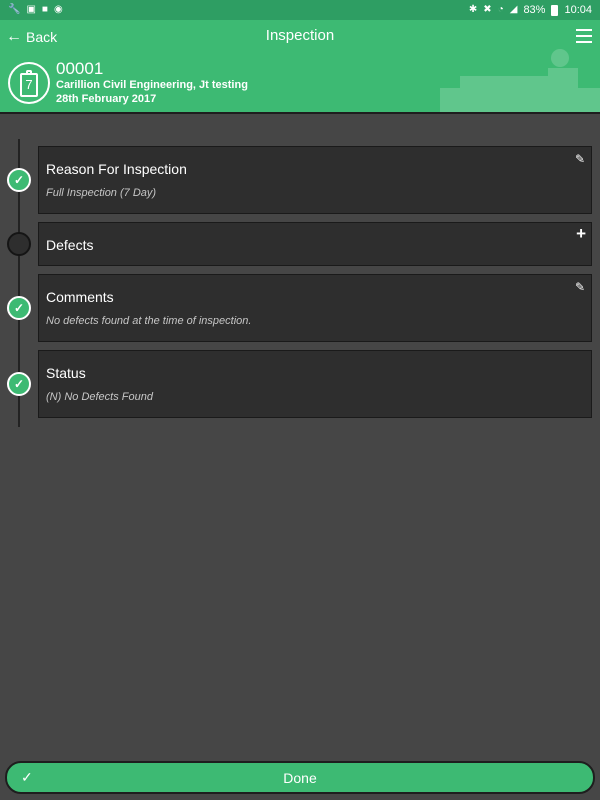  Describe the element at coordinates (44, 9) in the screenshot. I see `flipboard-icon: ■` at that location.